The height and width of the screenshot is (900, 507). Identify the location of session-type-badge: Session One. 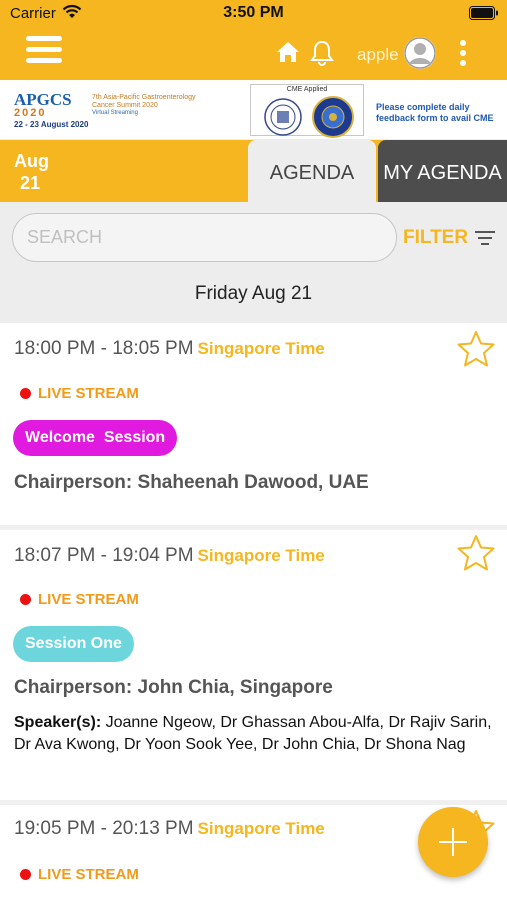
(73, 644).